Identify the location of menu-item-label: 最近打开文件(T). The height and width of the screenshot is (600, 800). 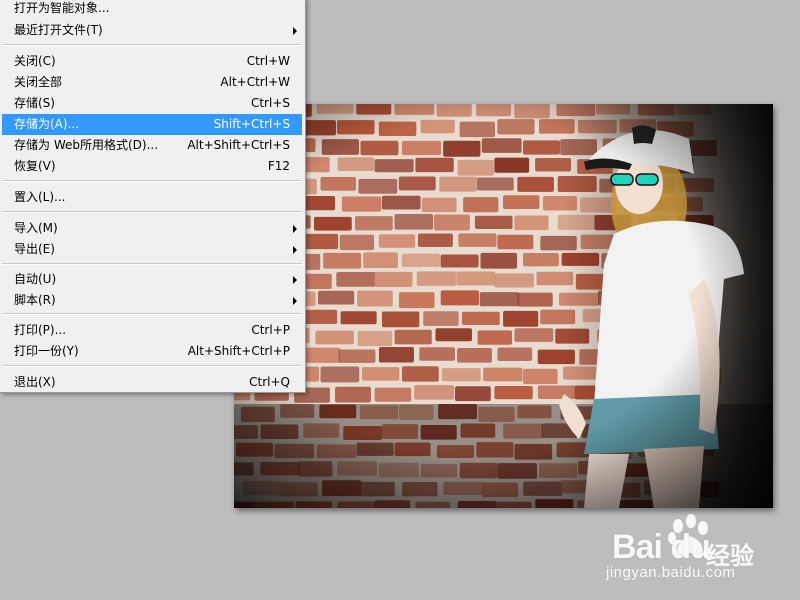
(58, 30).